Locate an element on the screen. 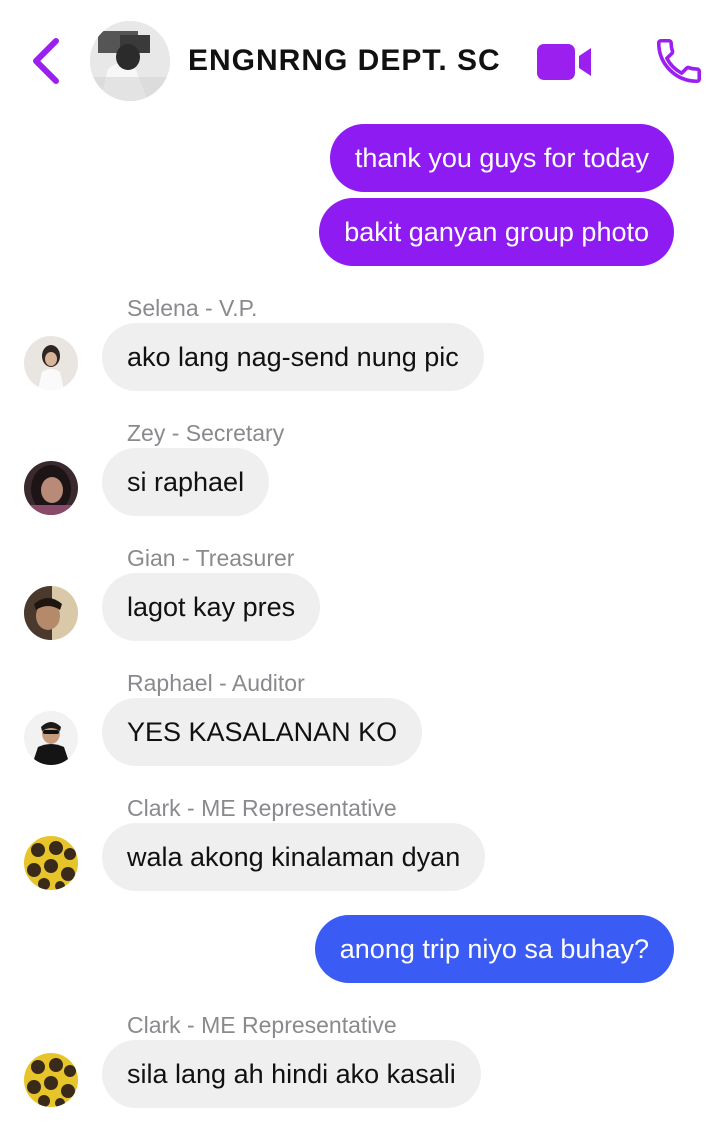 The width and height of the screenshot is (720, 1145). video-camera-icon is located at coordinates (564, 62).